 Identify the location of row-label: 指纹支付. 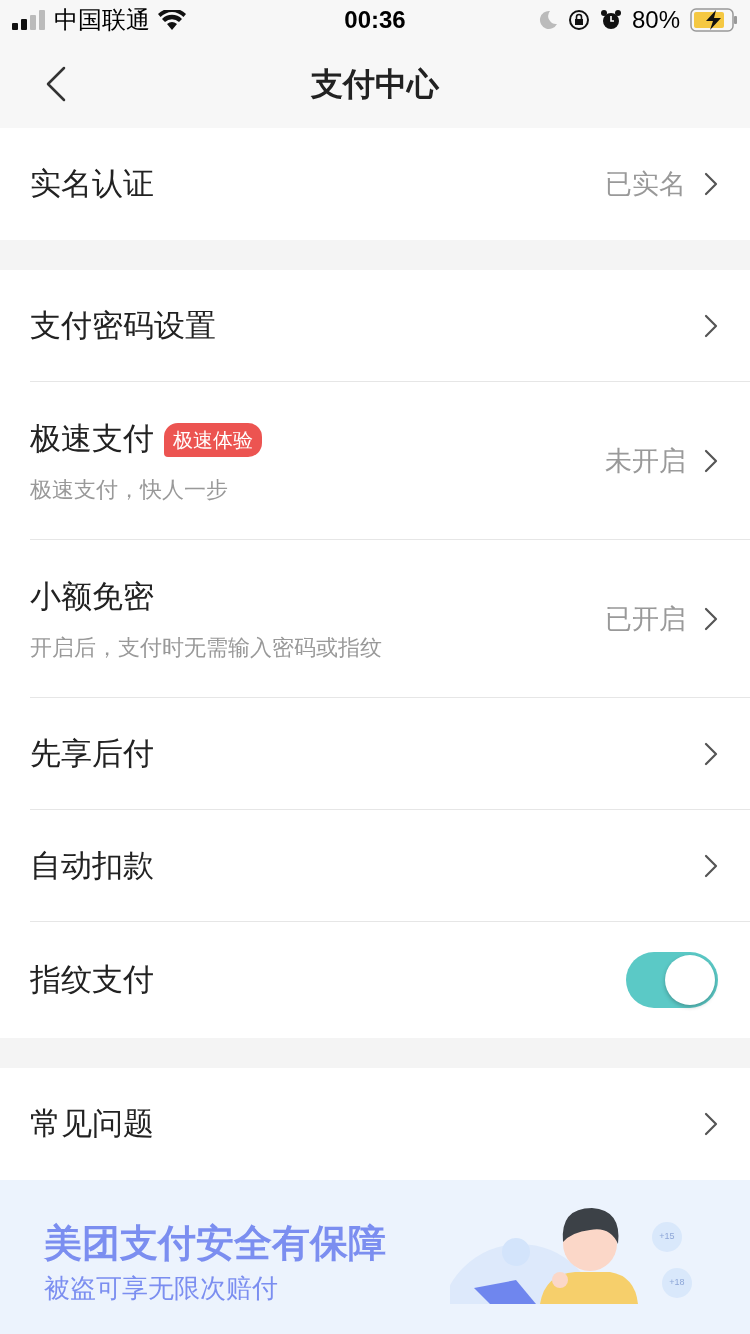
(92, 979).